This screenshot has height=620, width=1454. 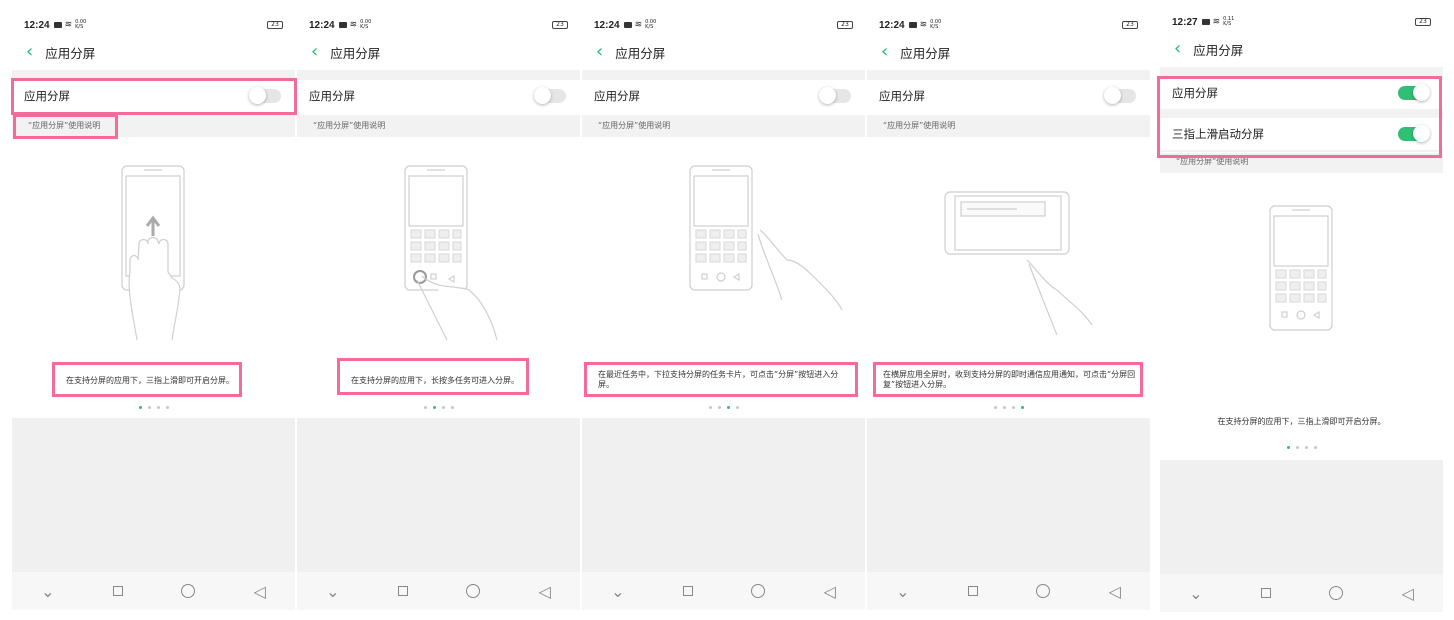 What do you see at coordinates (153, 255) in the screenshot?
I see `illustration-three-finger` at bounding box center [153, 255].